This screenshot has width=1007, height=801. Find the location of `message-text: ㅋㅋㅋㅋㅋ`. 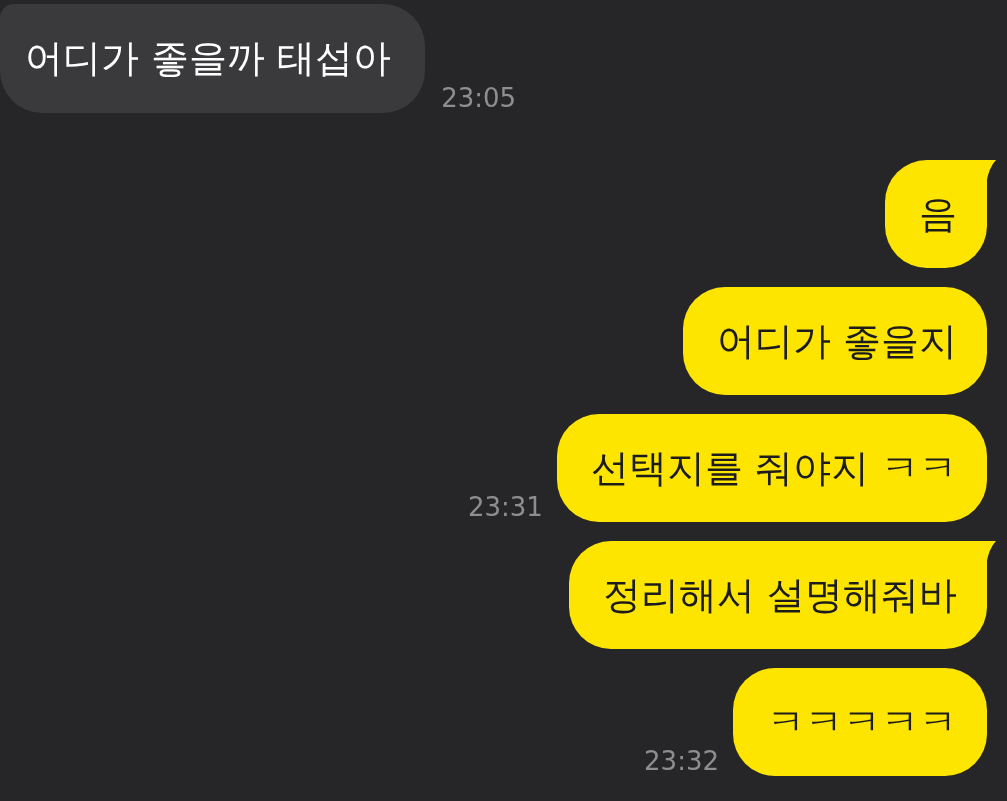

message-text: ㅋㅋㅋㅋㅋ is located at coordinates (862, 722).